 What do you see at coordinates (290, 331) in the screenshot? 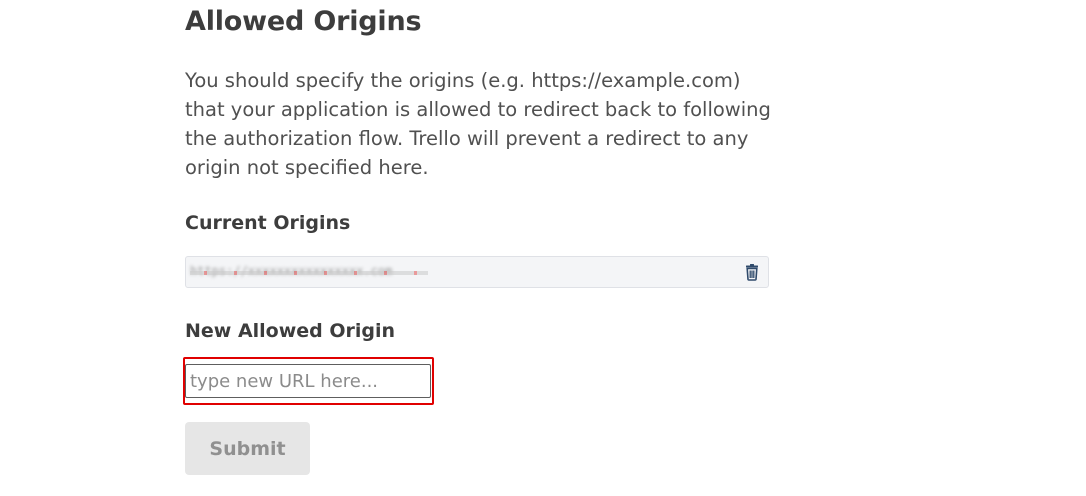
I see `new-origin-heading: New Allowed Origin` at bounding box center [290, 331].